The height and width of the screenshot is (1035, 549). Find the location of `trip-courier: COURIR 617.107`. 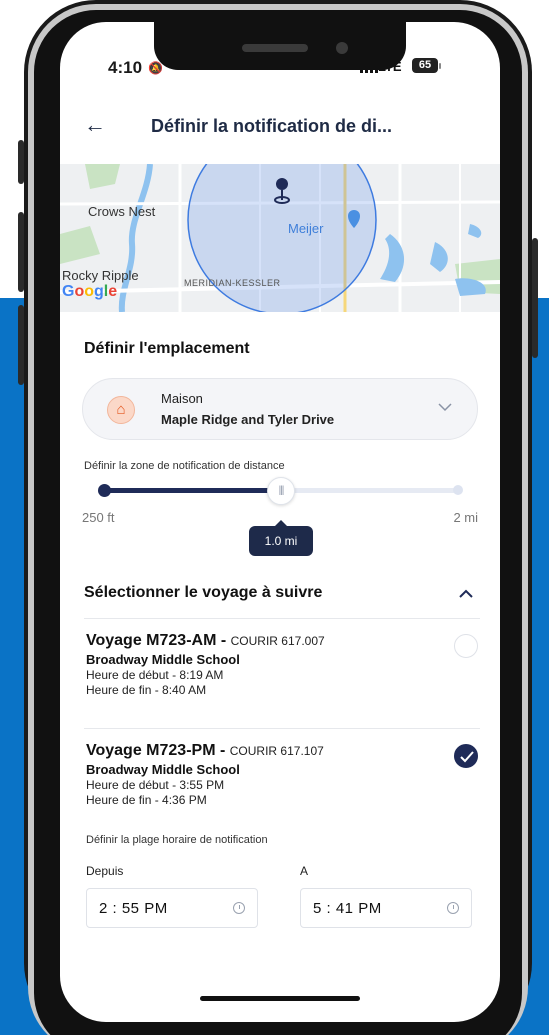

trip-courier: COURIR 617.107 is located at coordinates (276, 751).